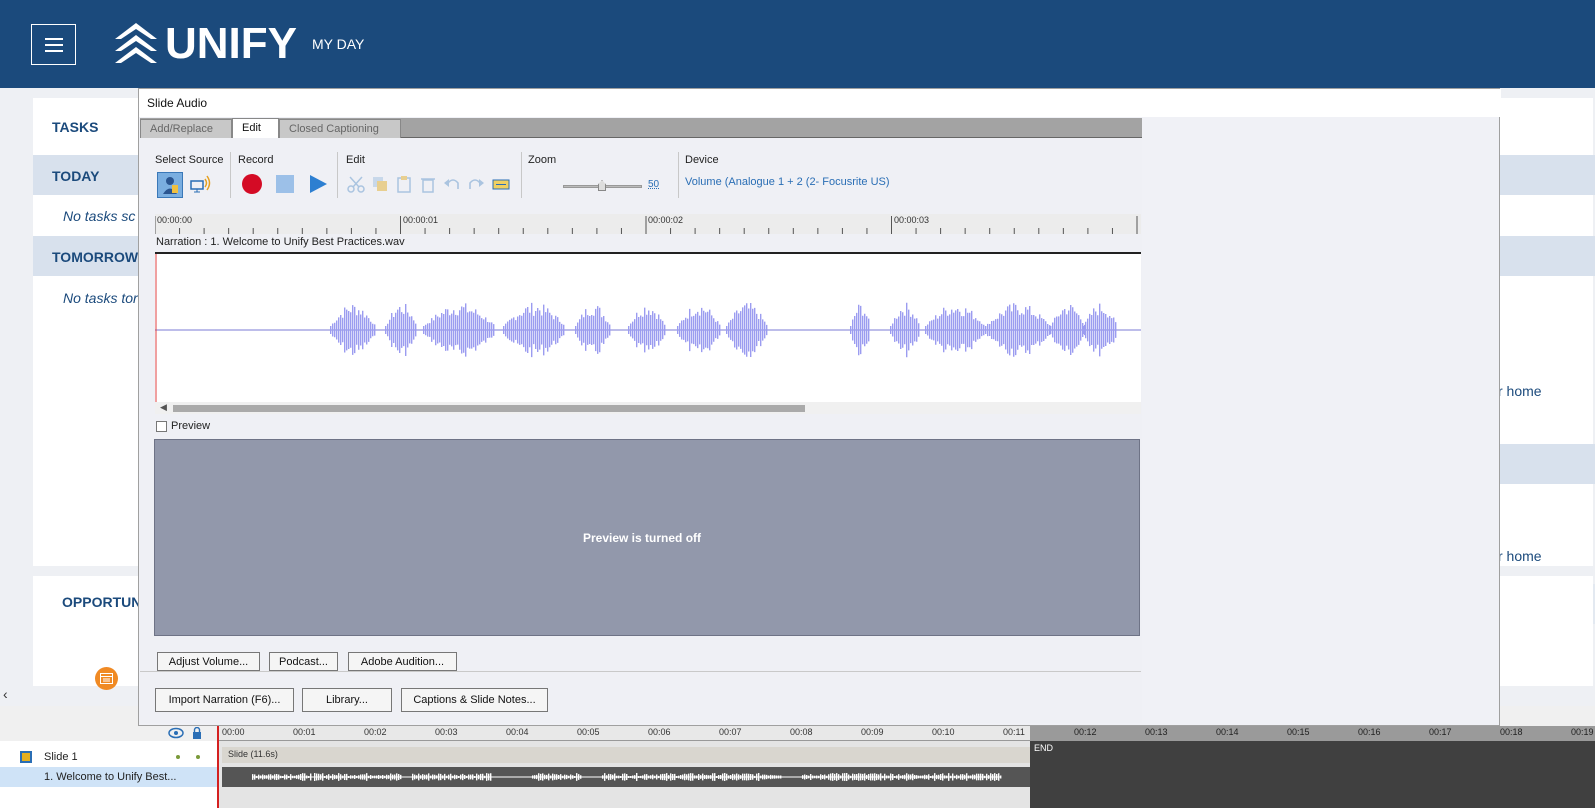  Describe the element at coordinates (338, 44) in the screenshot. I see `nav-my-day: MY DAY` at that location.